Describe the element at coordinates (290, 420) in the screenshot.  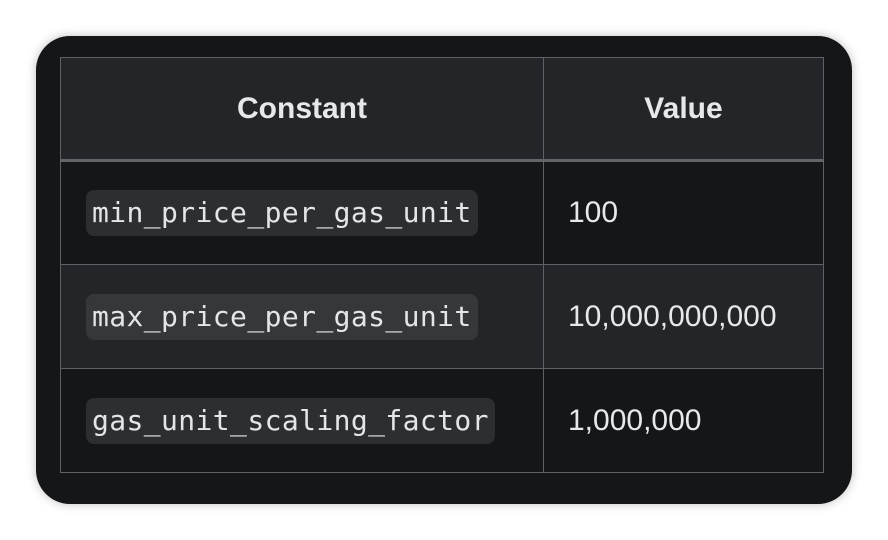
I see `constant-name-code: gas_unit_scaling_factor` at that location.